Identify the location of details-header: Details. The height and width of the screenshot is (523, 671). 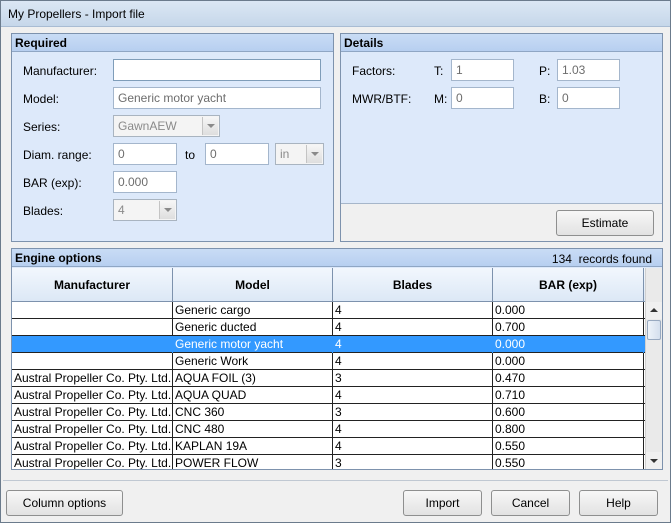
(501, 43).